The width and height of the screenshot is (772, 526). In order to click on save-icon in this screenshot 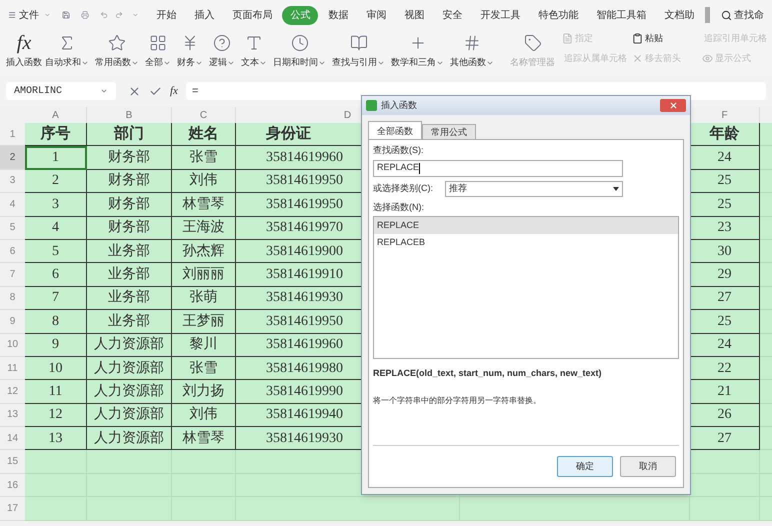, I will do `click(66, 15)`.